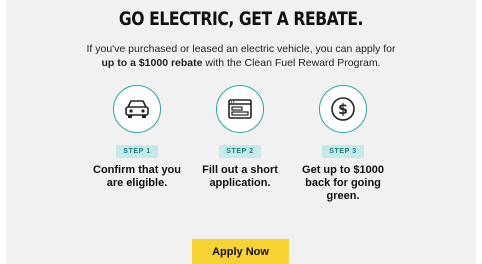 The height and width of the screenshot is (264, 482). I want to click on form-window-icon, so click(240, 109).